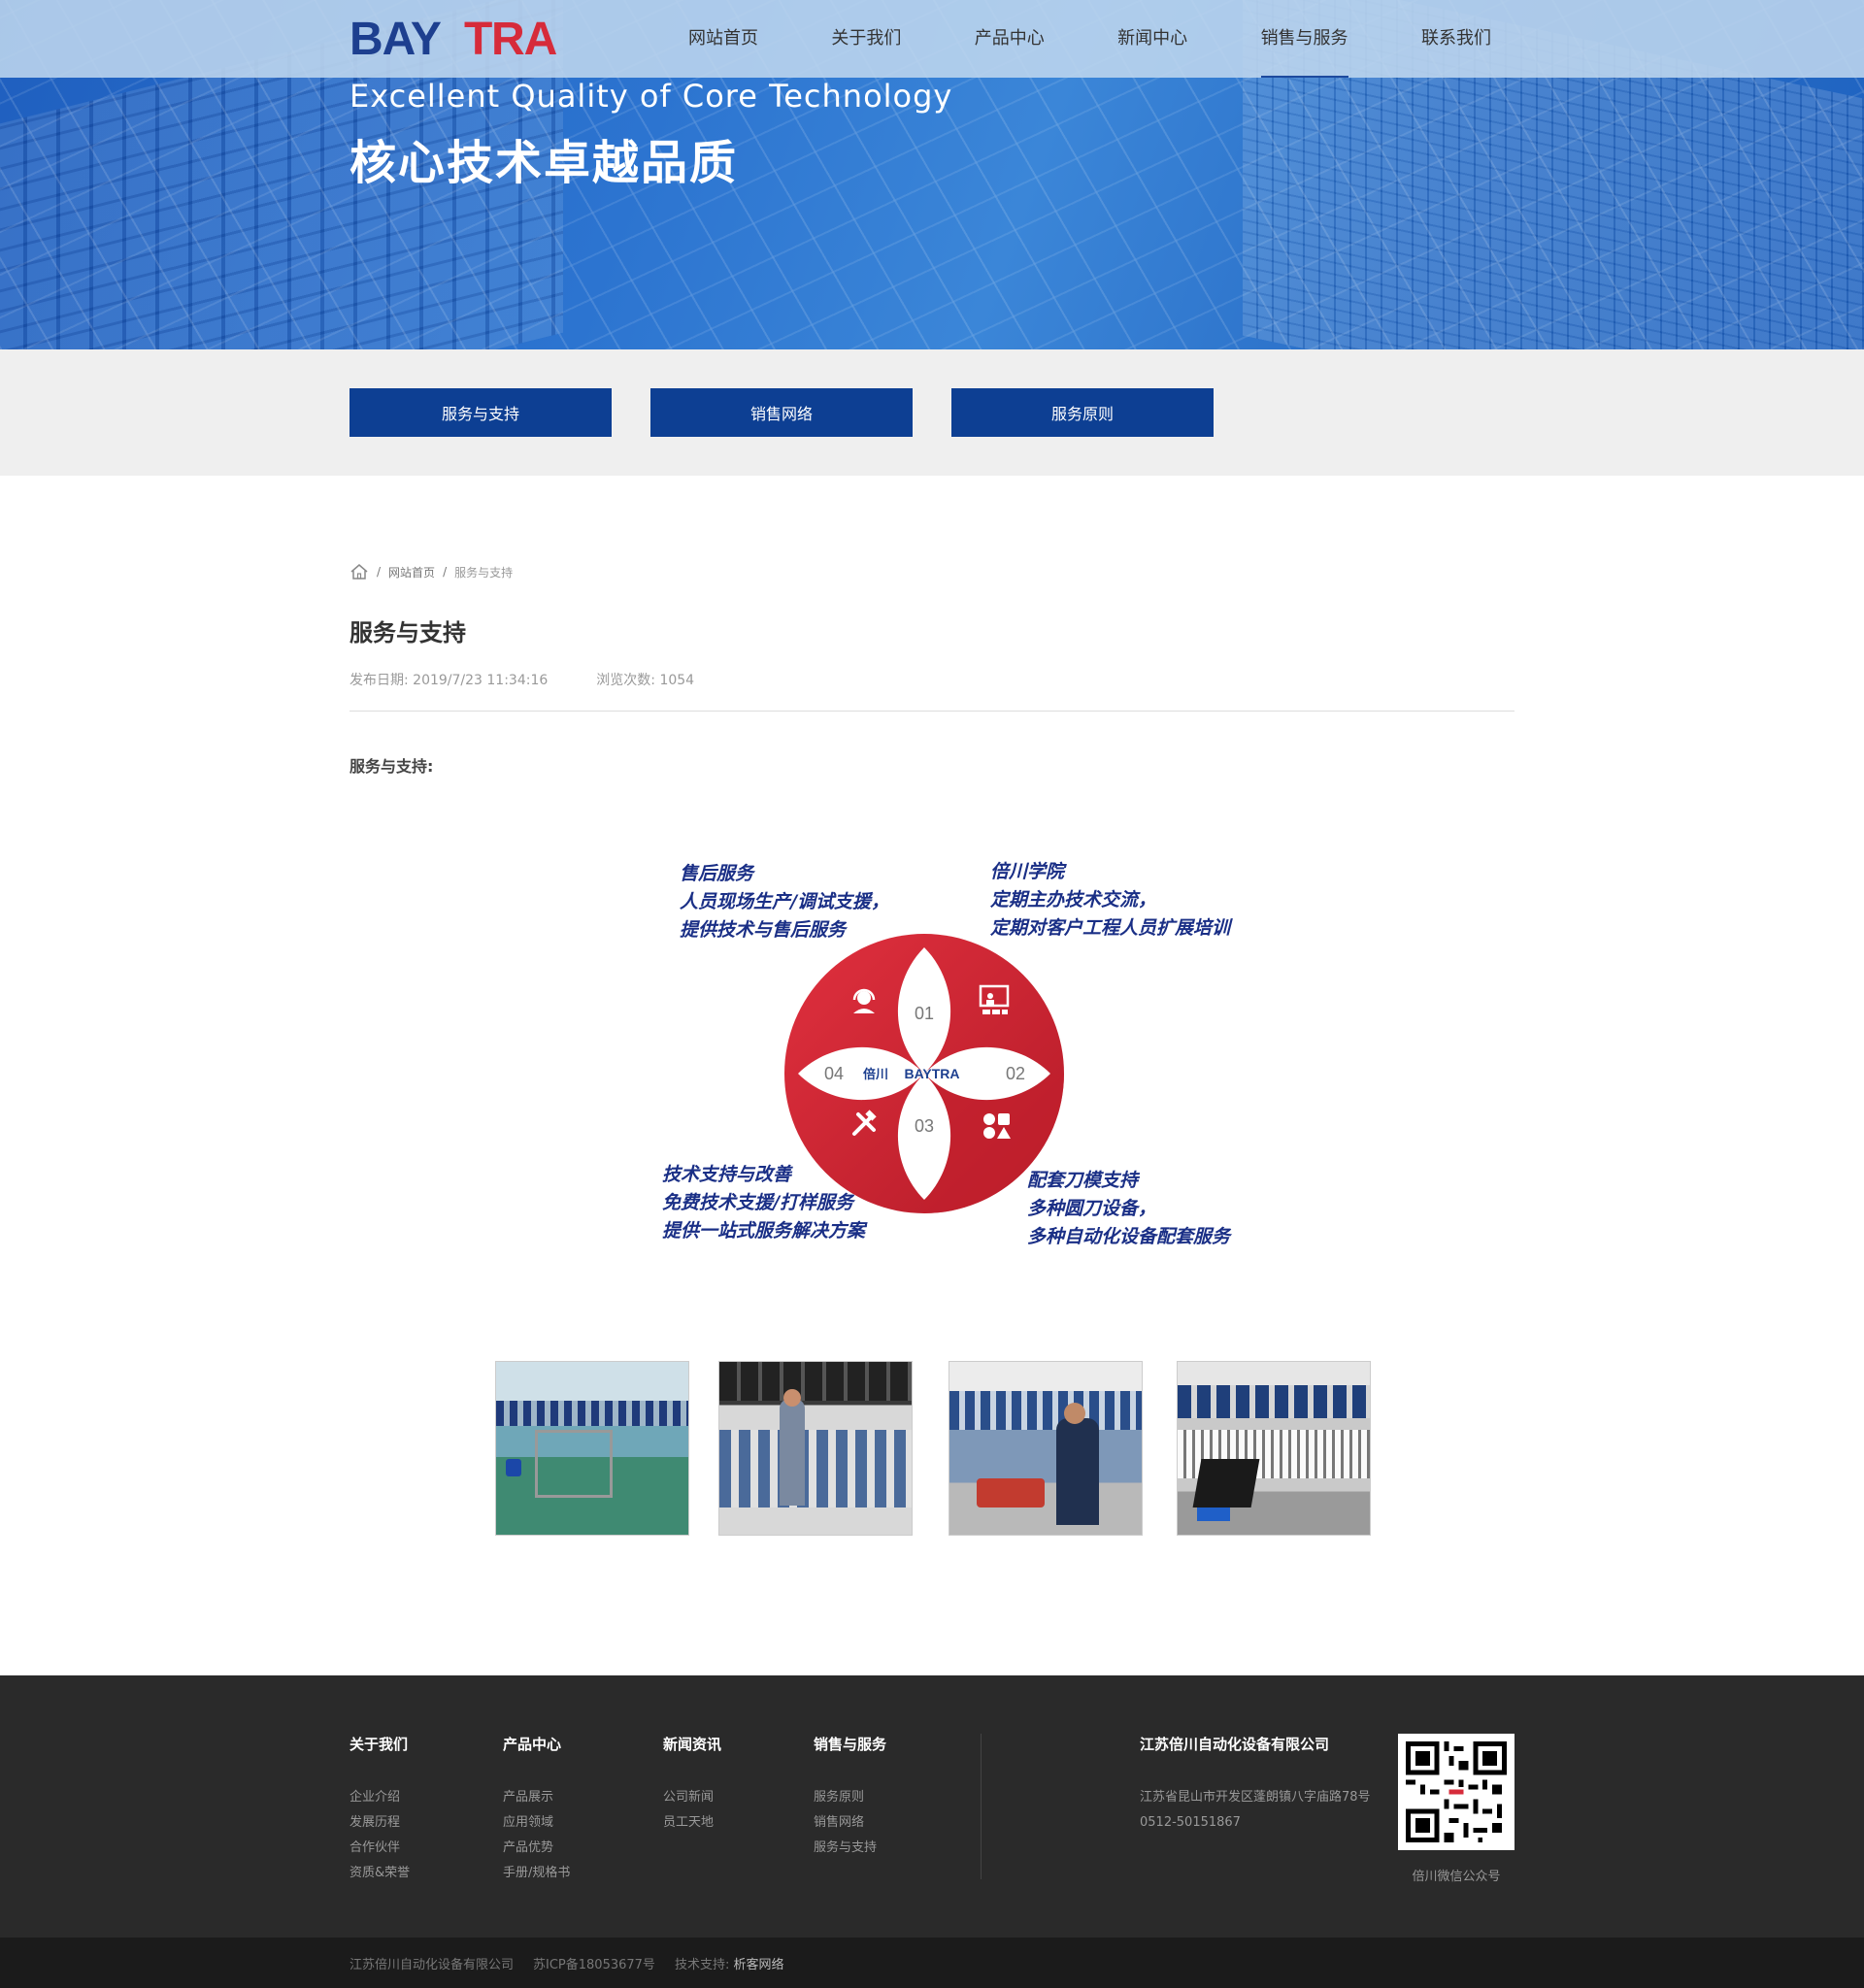 The image size is (1864, 1988). What do you see at coordinates (380, 1797) in the screenshot?
I see `footer-link: 企业介绍` at bounding box center [380, 1797].